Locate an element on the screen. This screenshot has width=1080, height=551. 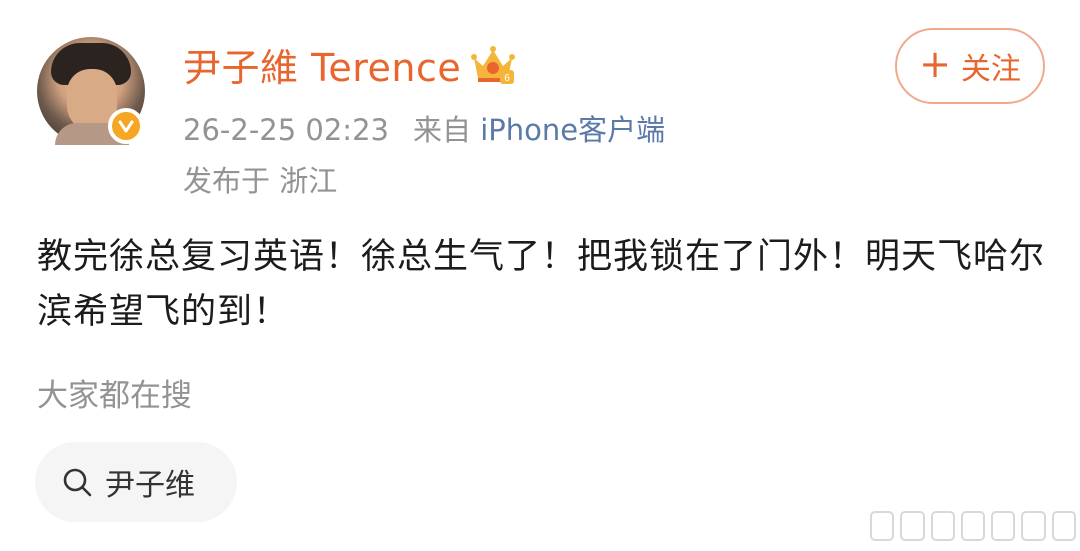
search-tag: 尹子维 is located at coordinates (136, 482).